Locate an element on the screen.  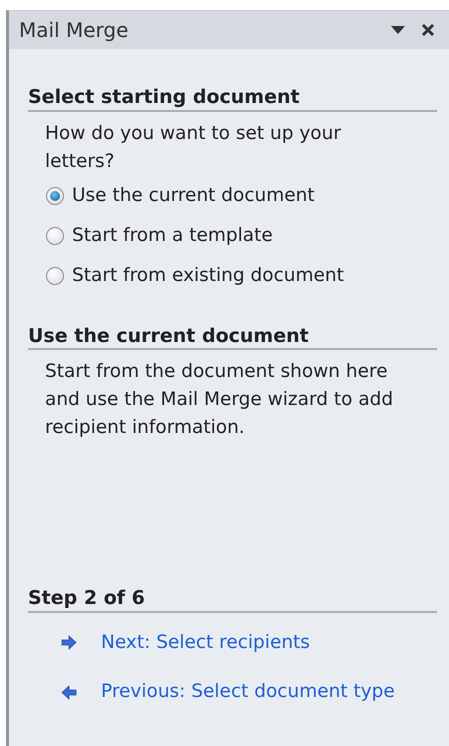
radio-option: Start from existing document is located at coordinates (229, 276).